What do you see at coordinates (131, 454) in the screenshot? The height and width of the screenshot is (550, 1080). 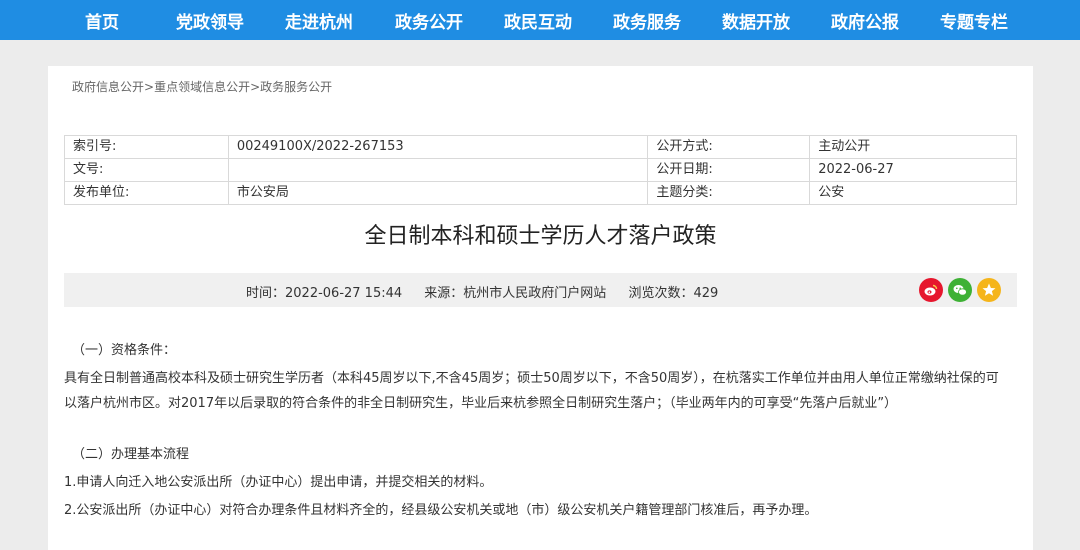 I see `section-heading-process: （二）办理基本流程` at bounding box center [131, 454].